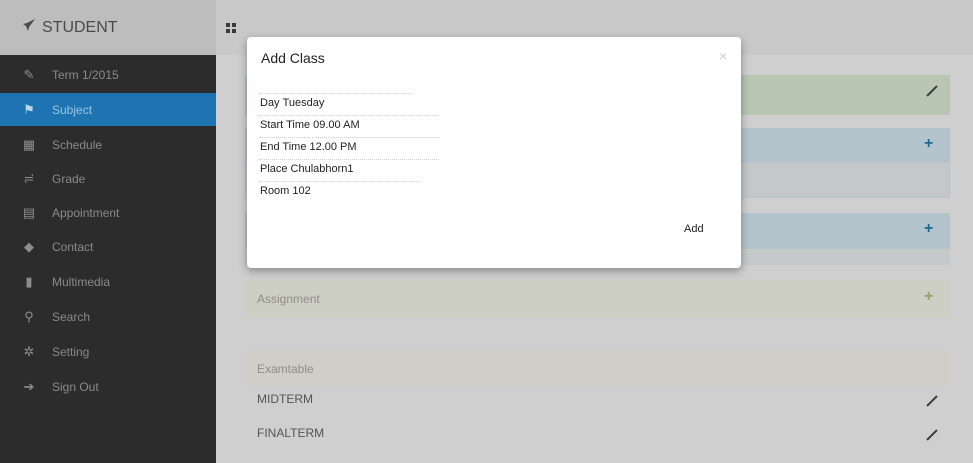  What do you see at coordinates (108, 316) in the screenshot?
I see `sidebar-item-search: ⚲ Search` at bounding box center [108, 316].